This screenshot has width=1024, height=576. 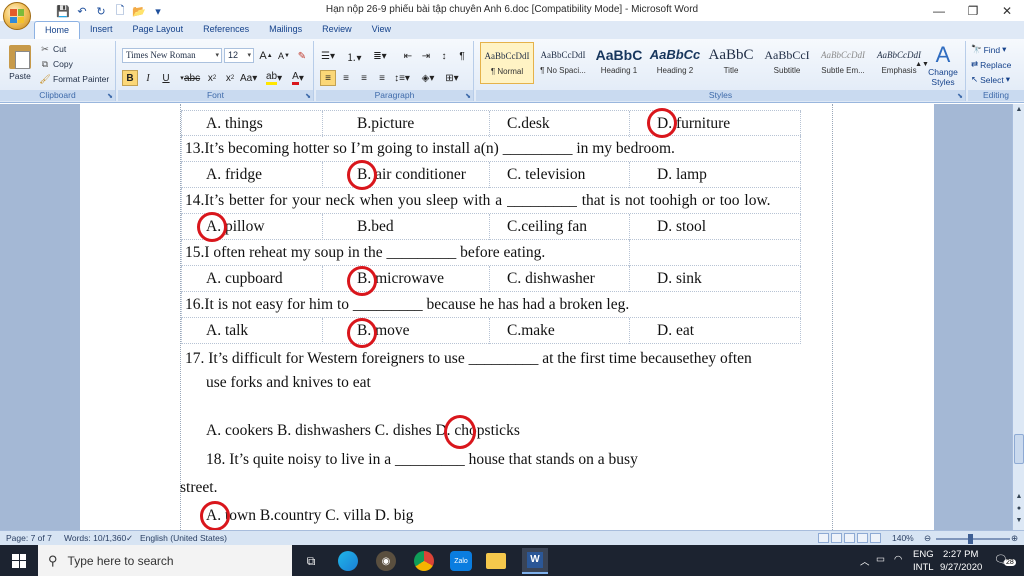 I want to click on numbering-icon: ⒈▾, so click(x=354, y=56).